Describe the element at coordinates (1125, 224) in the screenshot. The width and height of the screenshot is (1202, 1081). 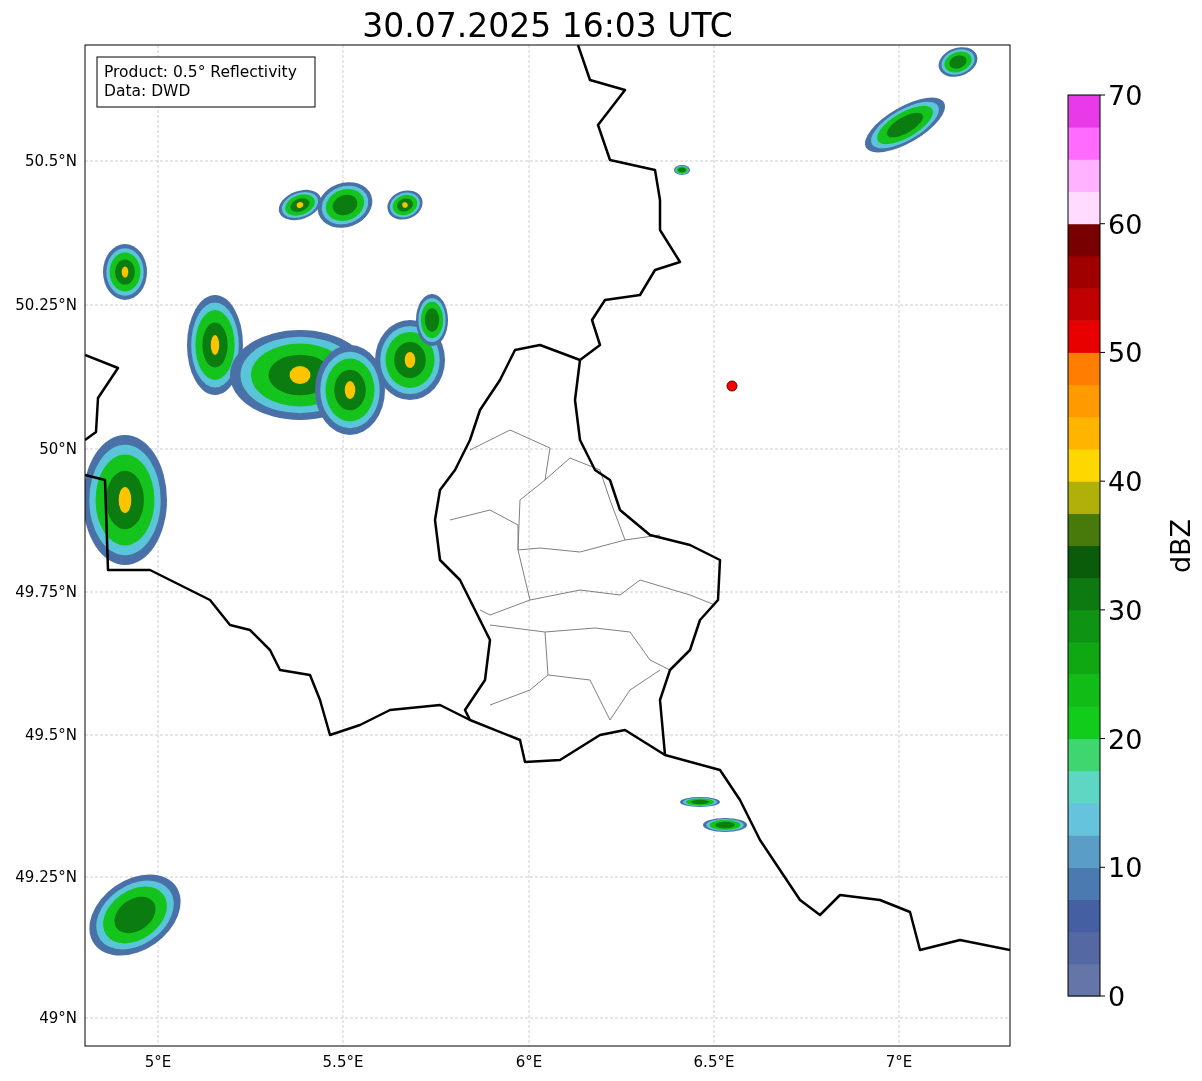
I see `colorbar-tick-label: 60` at that location.